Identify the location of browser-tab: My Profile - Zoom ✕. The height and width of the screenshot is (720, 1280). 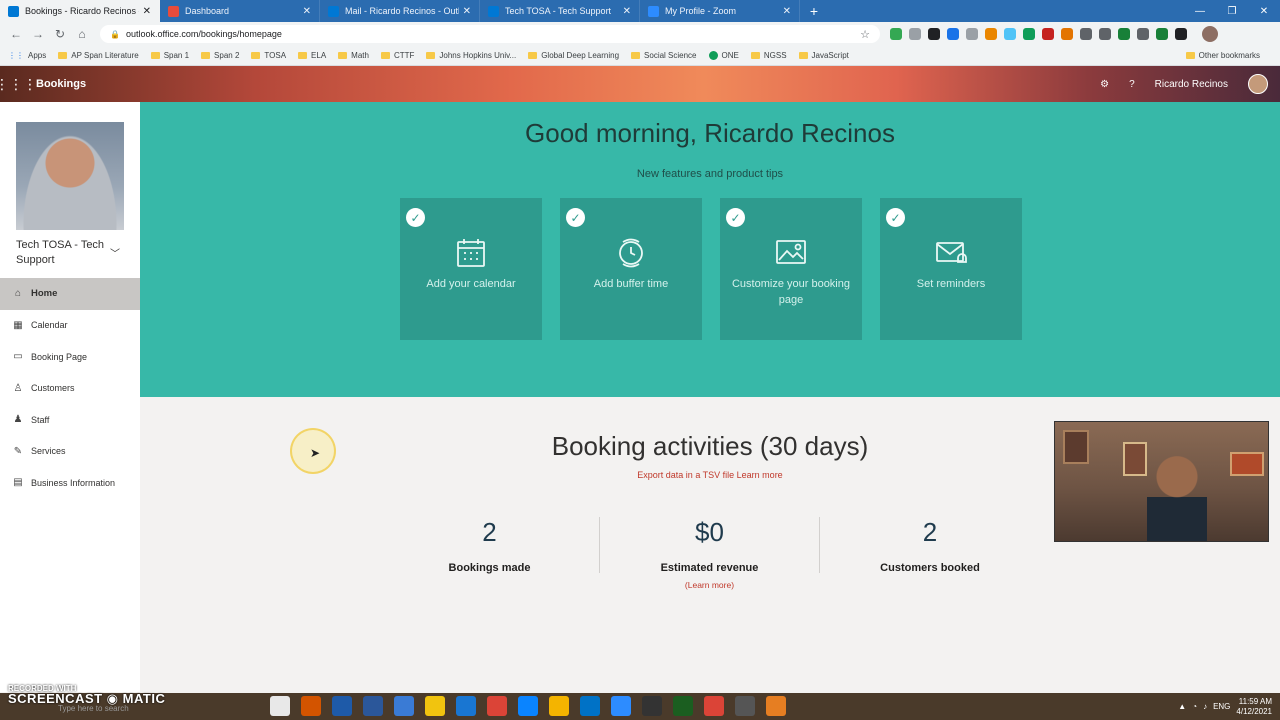
(720, 11).